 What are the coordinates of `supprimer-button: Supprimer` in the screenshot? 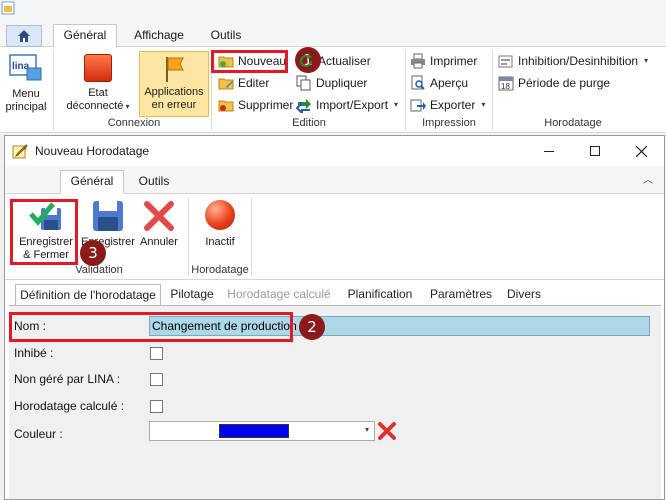 It's located at (258, 105).